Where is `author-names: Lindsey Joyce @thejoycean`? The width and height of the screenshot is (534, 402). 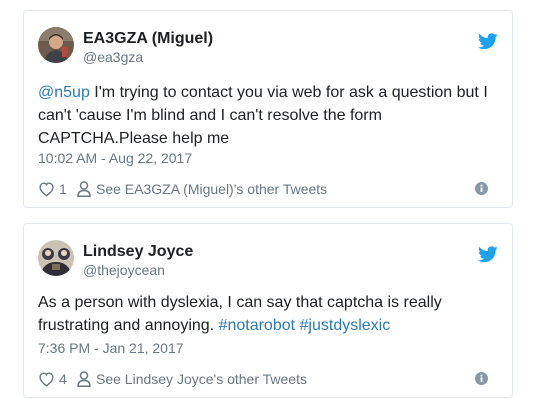 author-names: Lindsey Joyce @thejoycean is located at coordinates (138, 261).